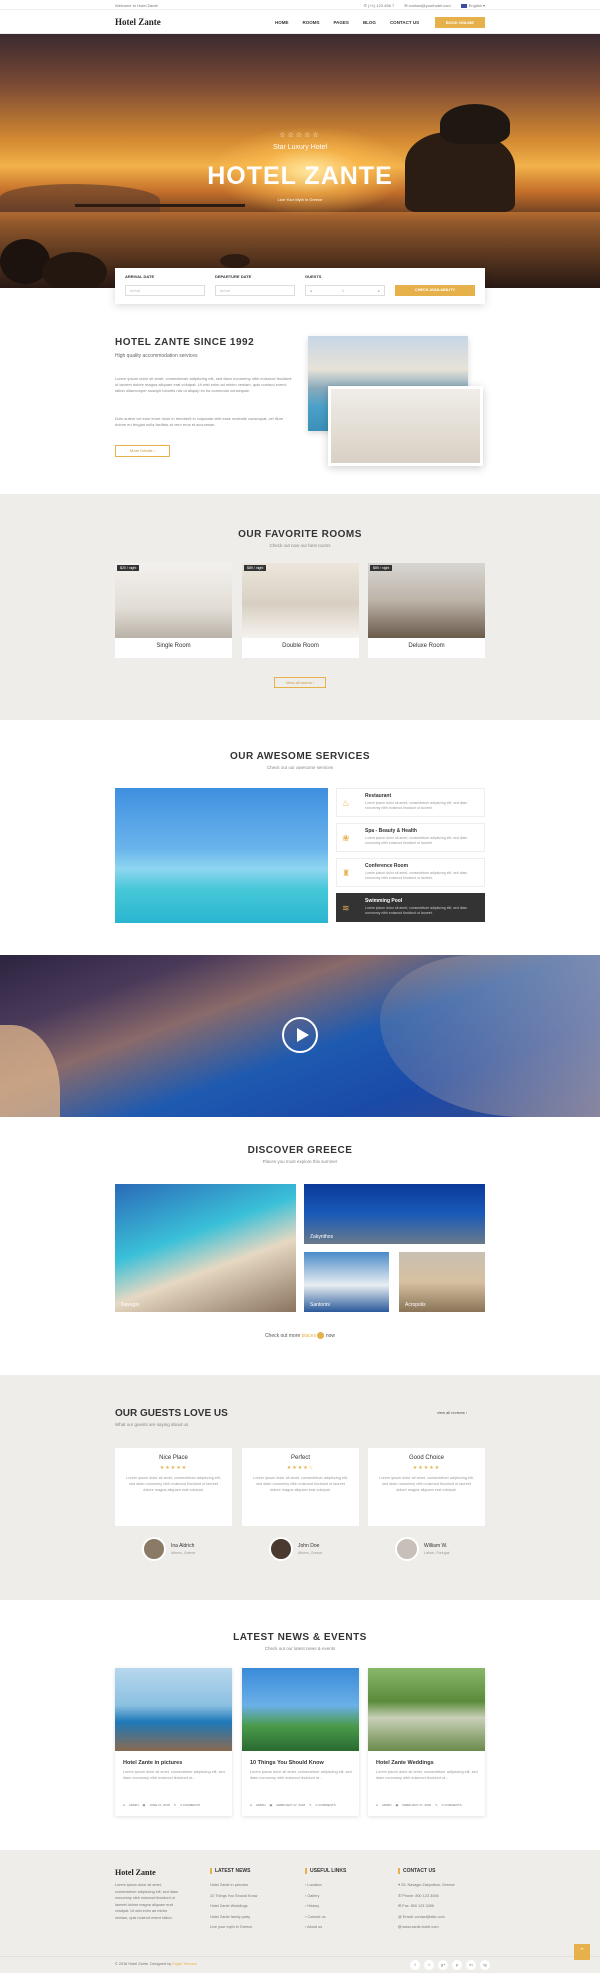 The height and width of the screenshot is (1973, 600). What do you see at coordinates (300, 1035) in the screenshot?
I see `play-icon` at bounding box center [300, 1035].